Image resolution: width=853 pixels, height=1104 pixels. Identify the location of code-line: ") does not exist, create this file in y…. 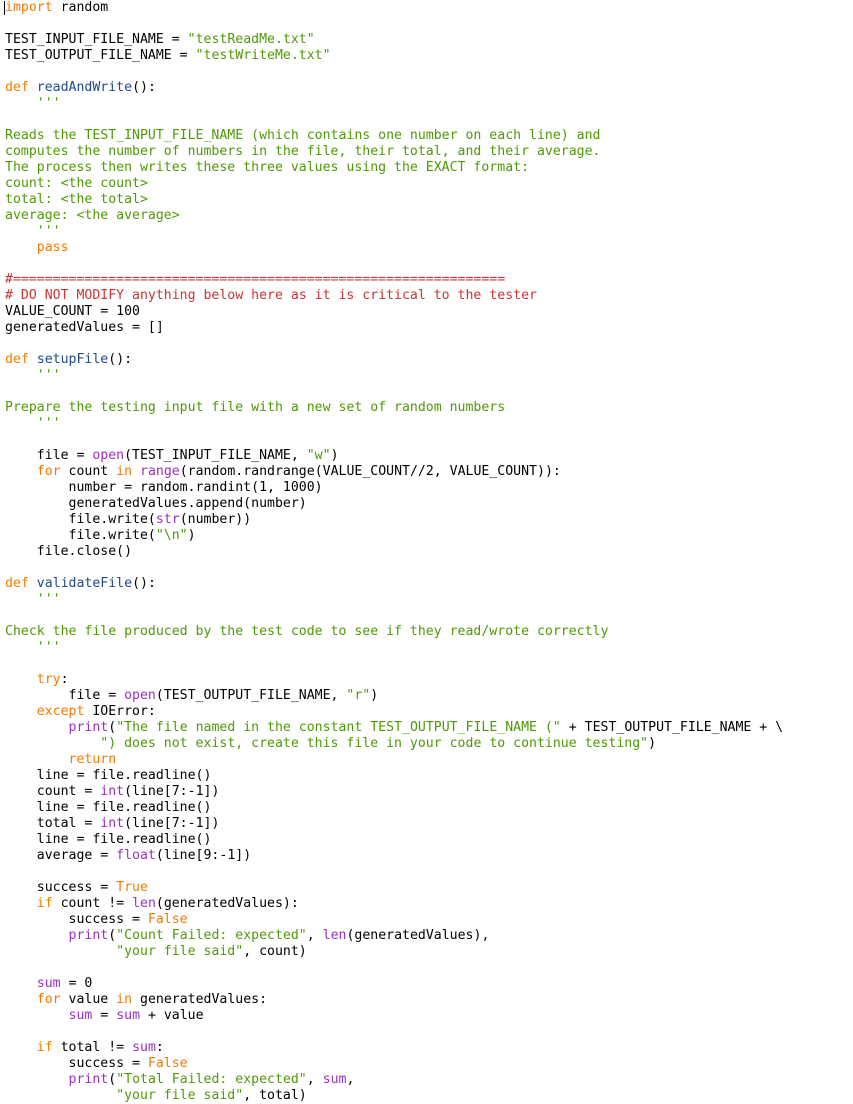
(394, 744).